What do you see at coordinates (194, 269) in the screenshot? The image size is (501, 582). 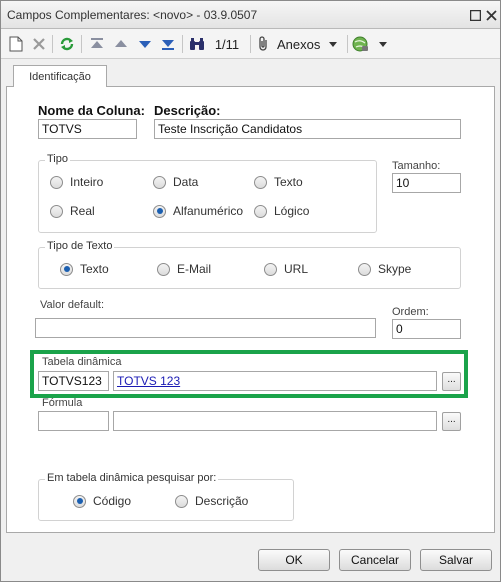 I see `radio-label: E-Mail` at bounding box center [194, 269].